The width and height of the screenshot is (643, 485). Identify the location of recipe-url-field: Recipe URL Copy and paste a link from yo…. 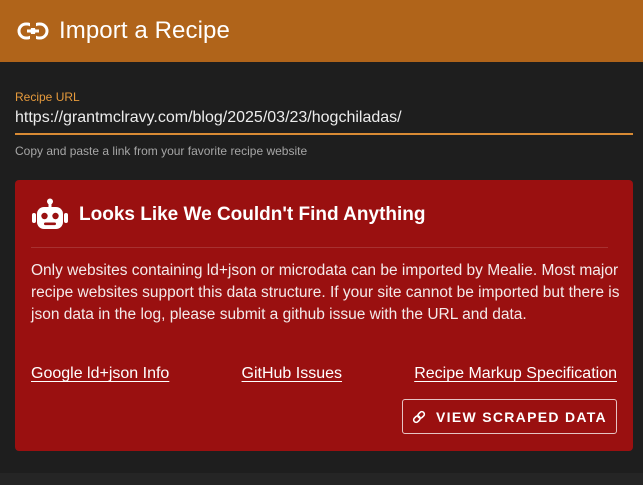
(324, 124).